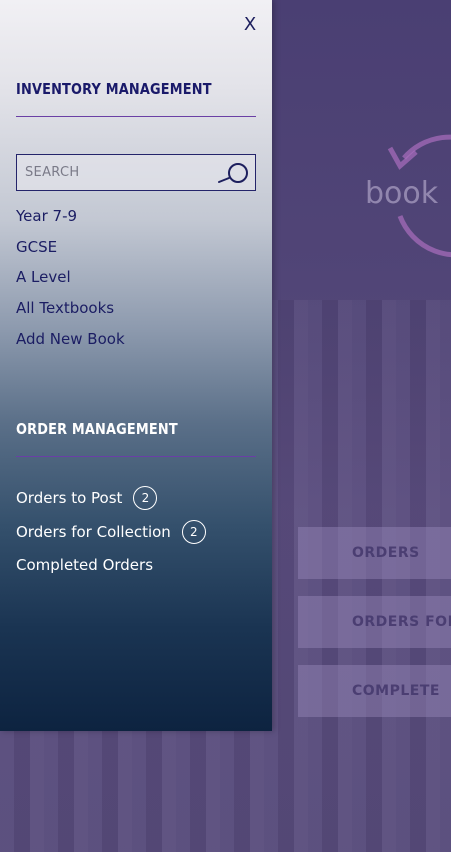  I want to click on nav-item-gcse: GCSE, so click(36, 247).